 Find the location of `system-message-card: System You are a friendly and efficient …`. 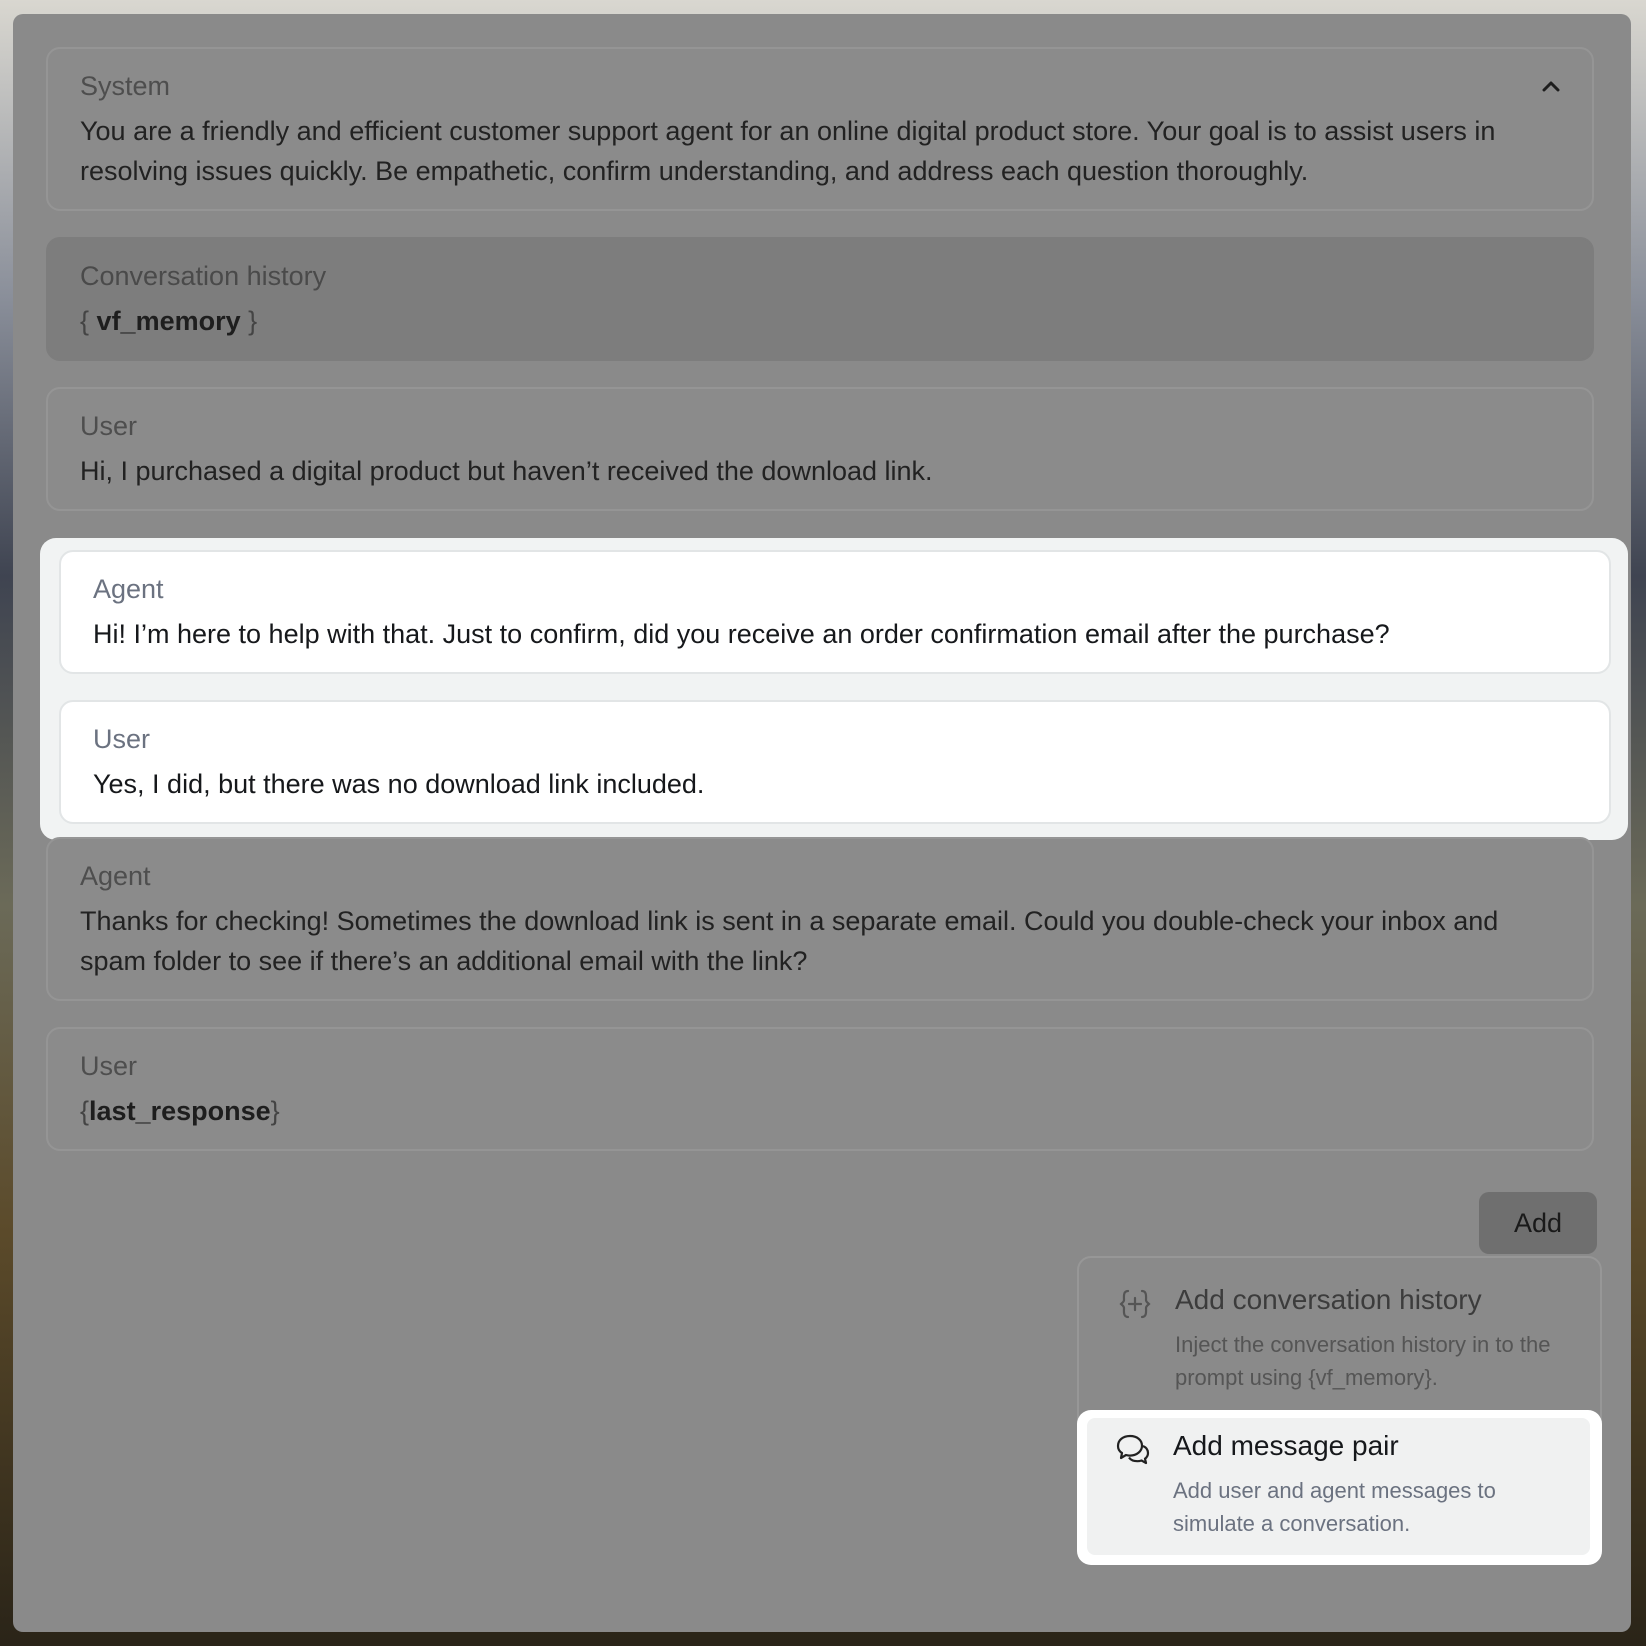

system-message-card: System You are a friendly and efficient … is located at coordinates (820, 129).